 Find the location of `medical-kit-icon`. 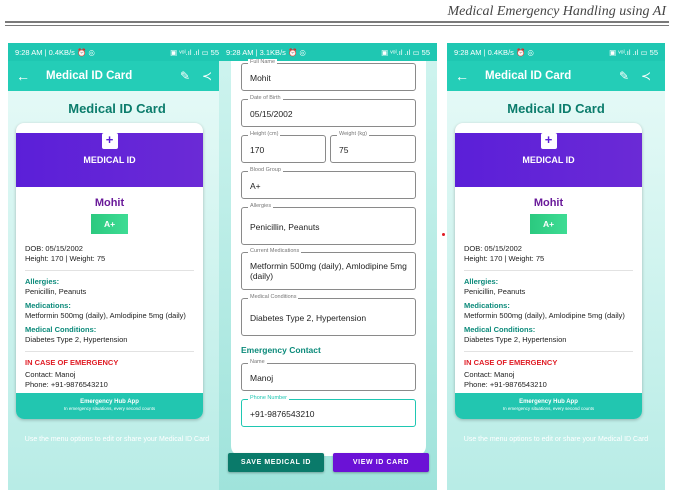

medical-kit-icon is located at coordinates (548, 139).